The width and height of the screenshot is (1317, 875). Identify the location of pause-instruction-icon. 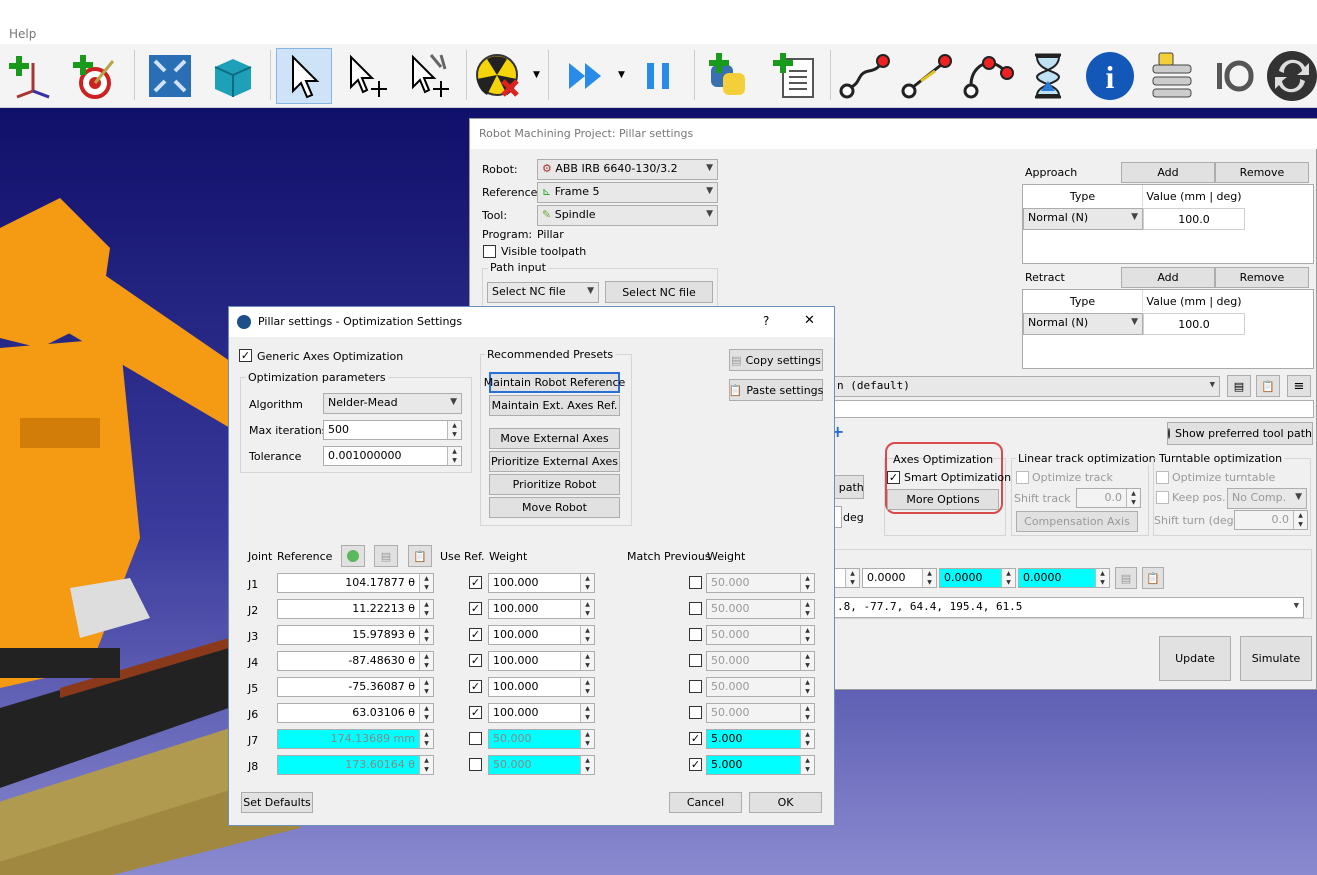
(1048, 76).